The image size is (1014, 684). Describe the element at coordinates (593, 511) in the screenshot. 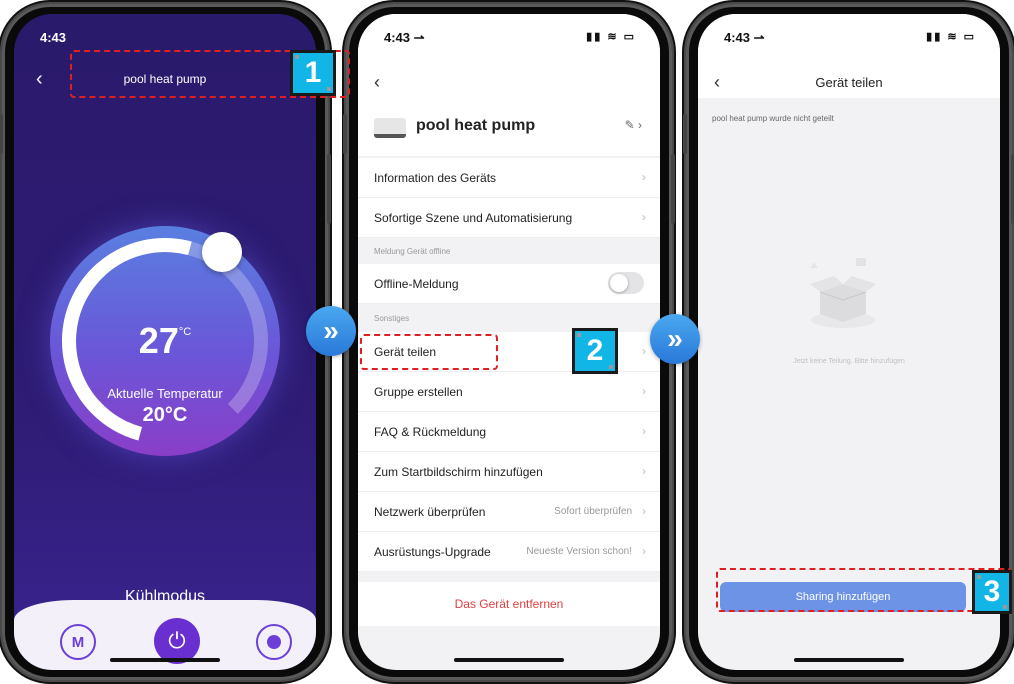

I see `row-value: Sofort überprüfen` at that location.